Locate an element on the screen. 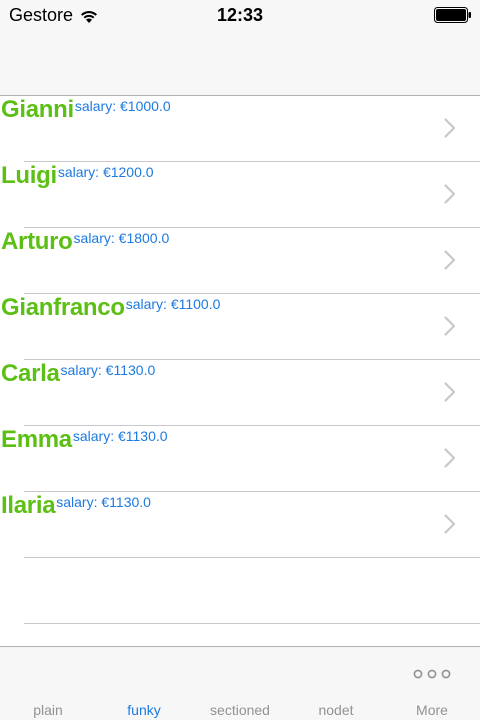 The width and height of the screenshot is (480, 720). tab-label: funky is located at coordinates (144, 710).